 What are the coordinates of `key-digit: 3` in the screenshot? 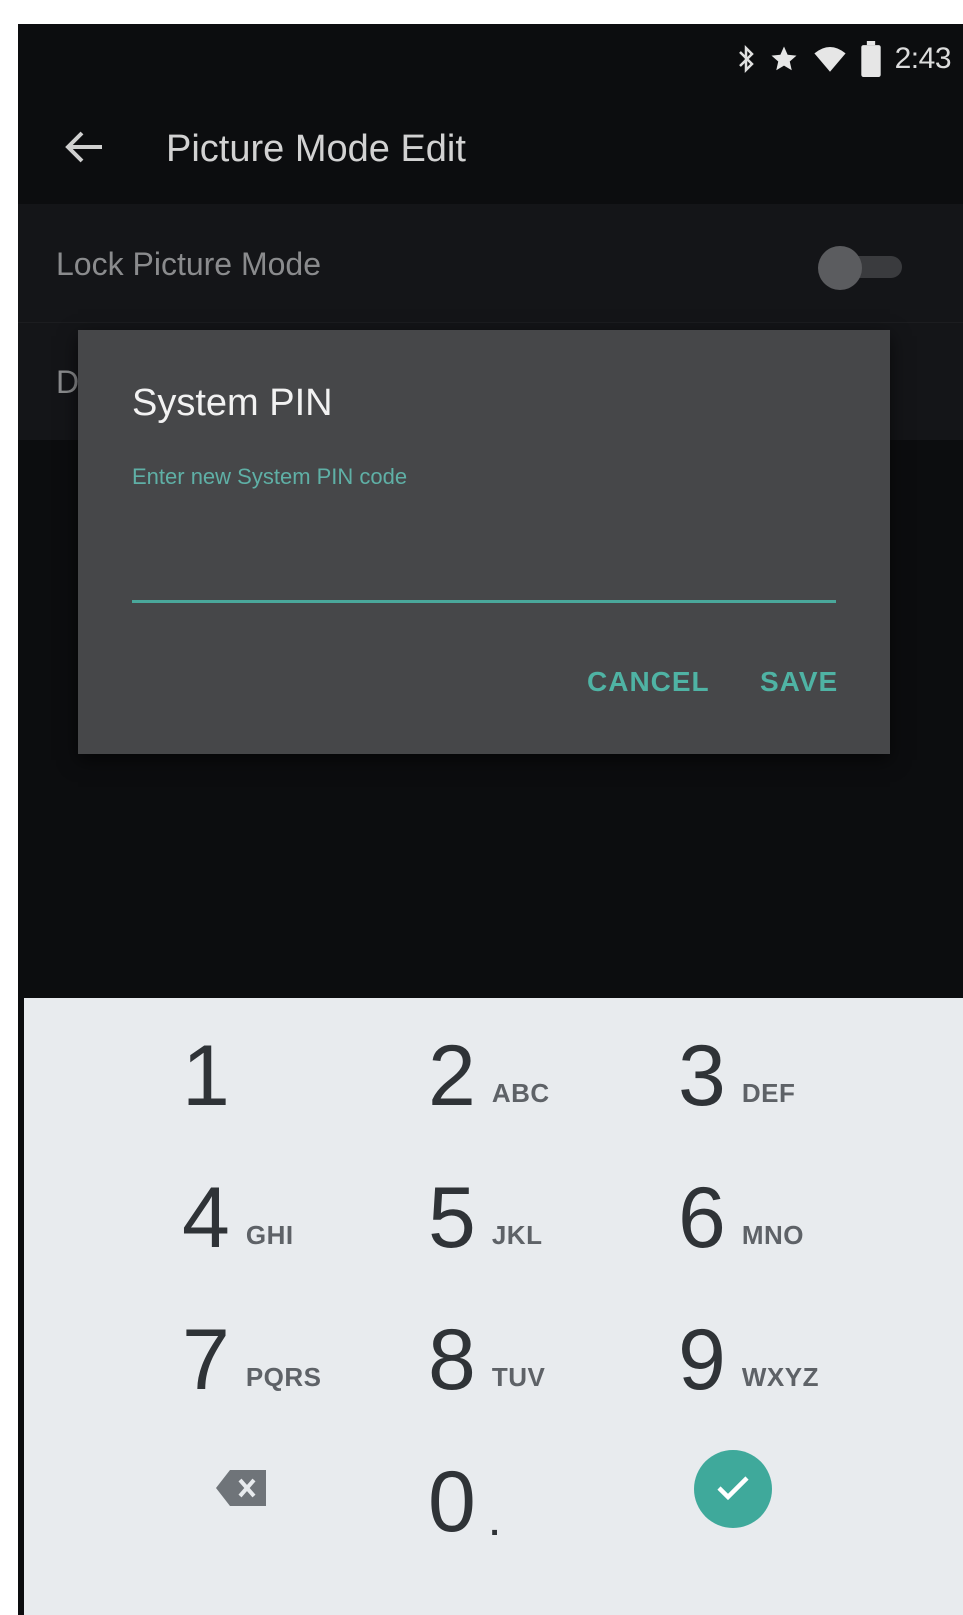 It's located at (702, 1076).